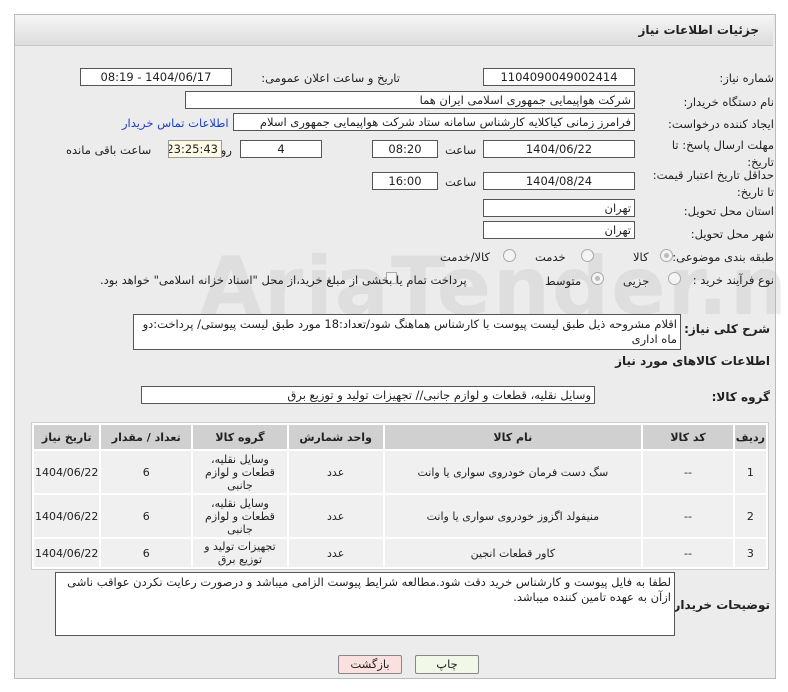 This screenshot has height=692, width=788. I want to click on cell-name: کاور قطعات انجین, so click(513, 553).